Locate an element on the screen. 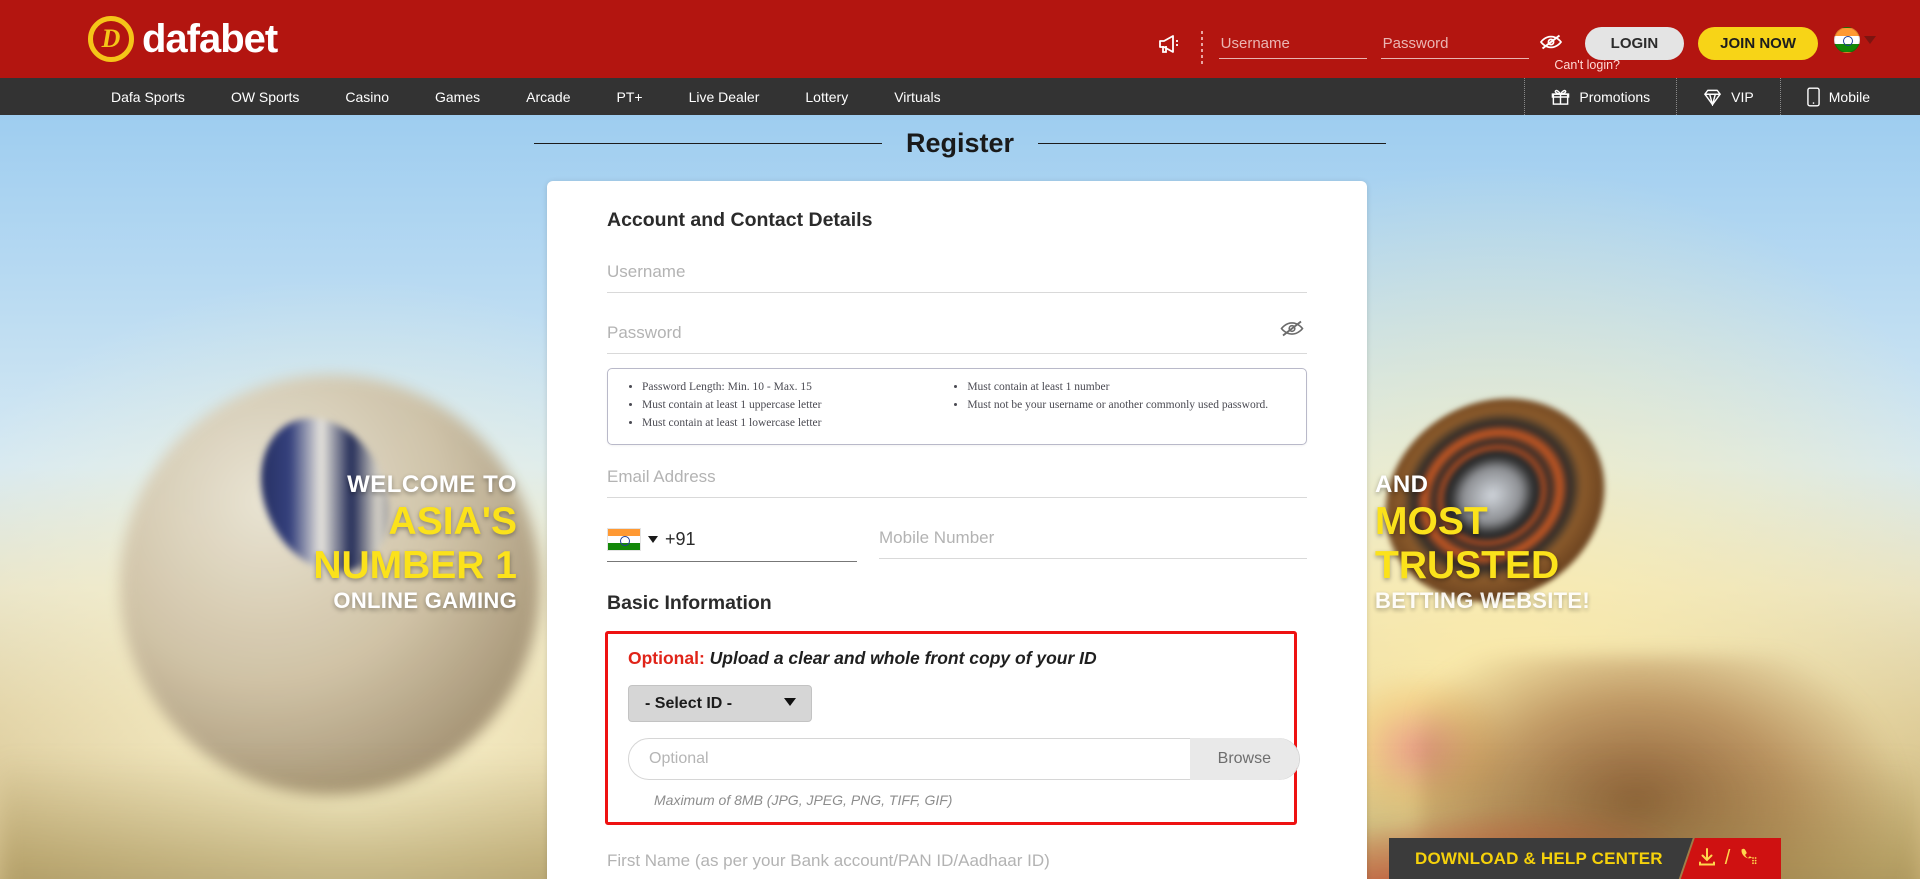 The width and height of the screenshot is (1920, 879). id-file-path-input is located at coordinates (918, 759).